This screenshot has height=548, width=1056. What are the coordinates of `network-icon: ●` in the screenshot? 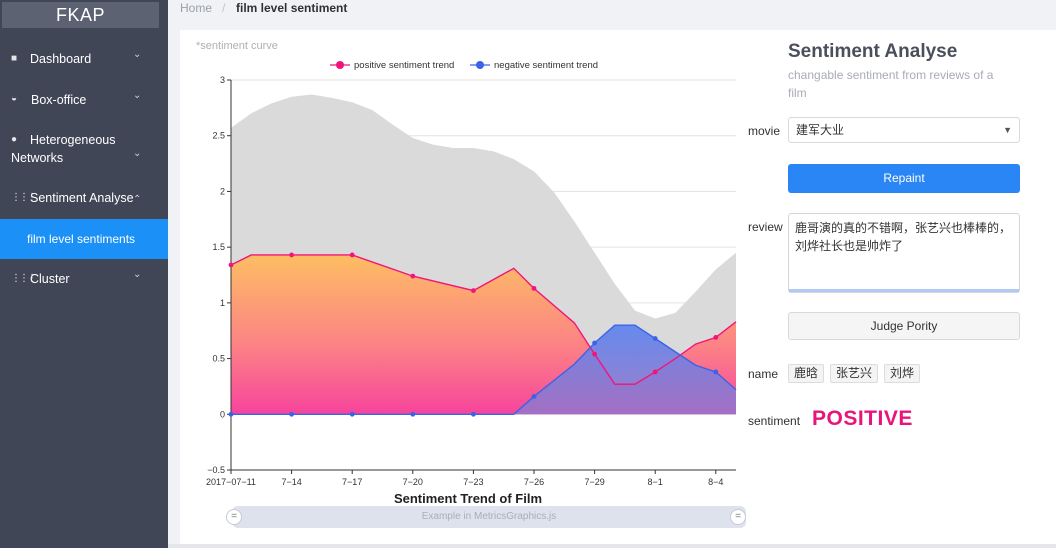 It's located at (14, 139).